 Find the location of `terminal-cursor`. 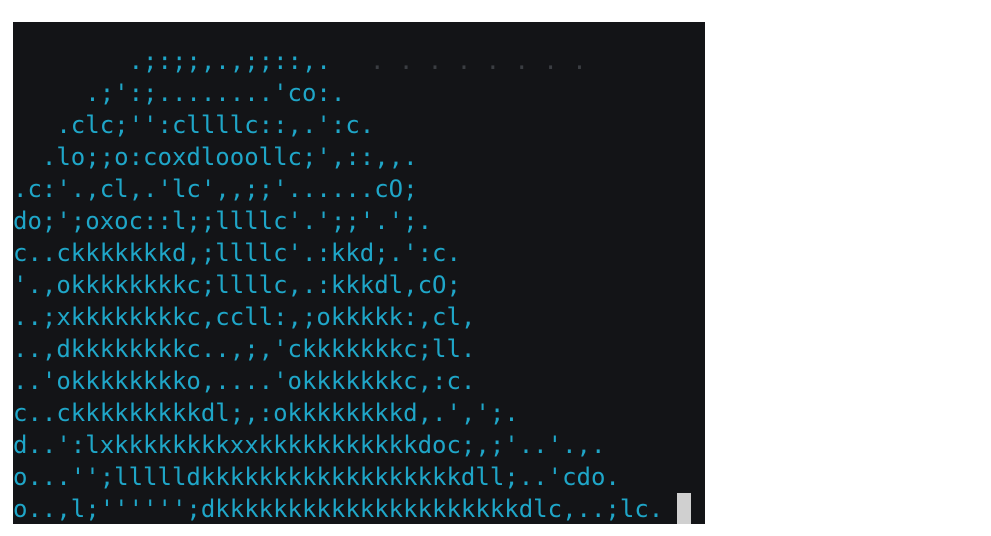

terminal-cursor is located at coordinates (684, 508).